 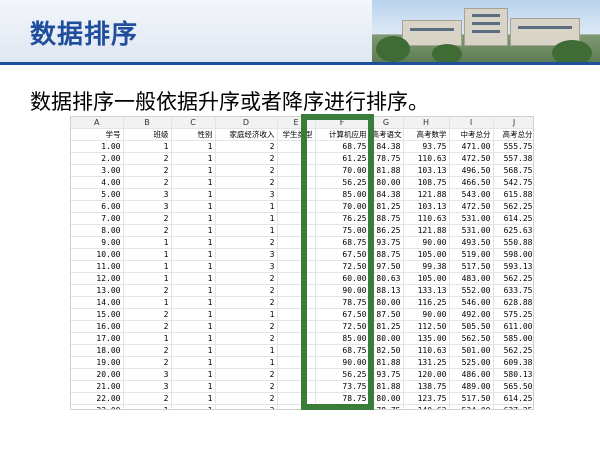 What do you see at coordinates (471, 147) in the screenshot?
I see `table-cell: 471.00` at bounding box center [471, 147].